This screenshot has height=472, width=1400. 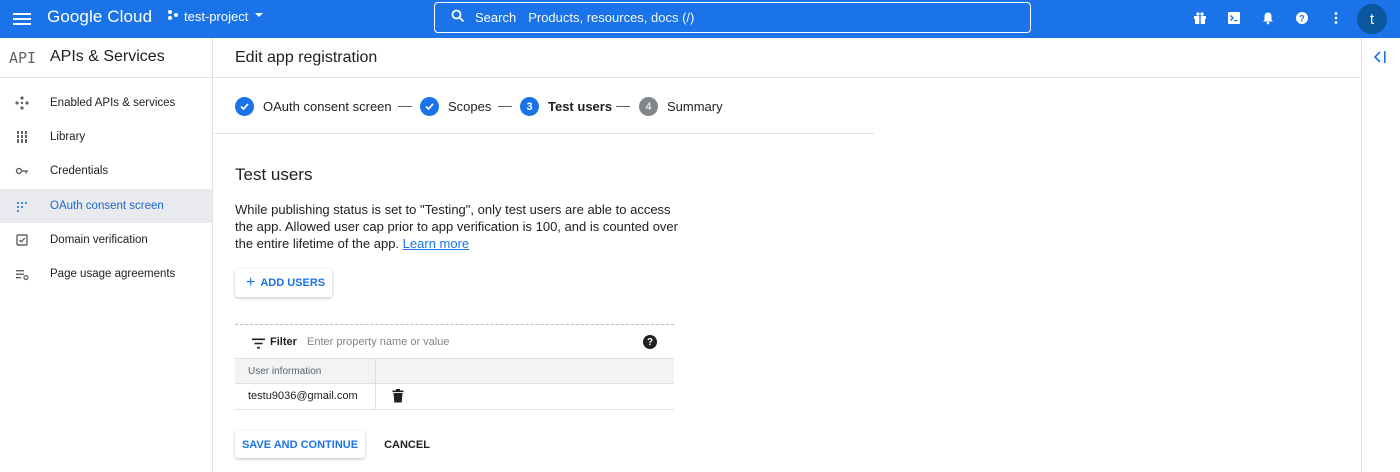 I want to click on page-title: Edit app registration, so click(x=306, y=57).